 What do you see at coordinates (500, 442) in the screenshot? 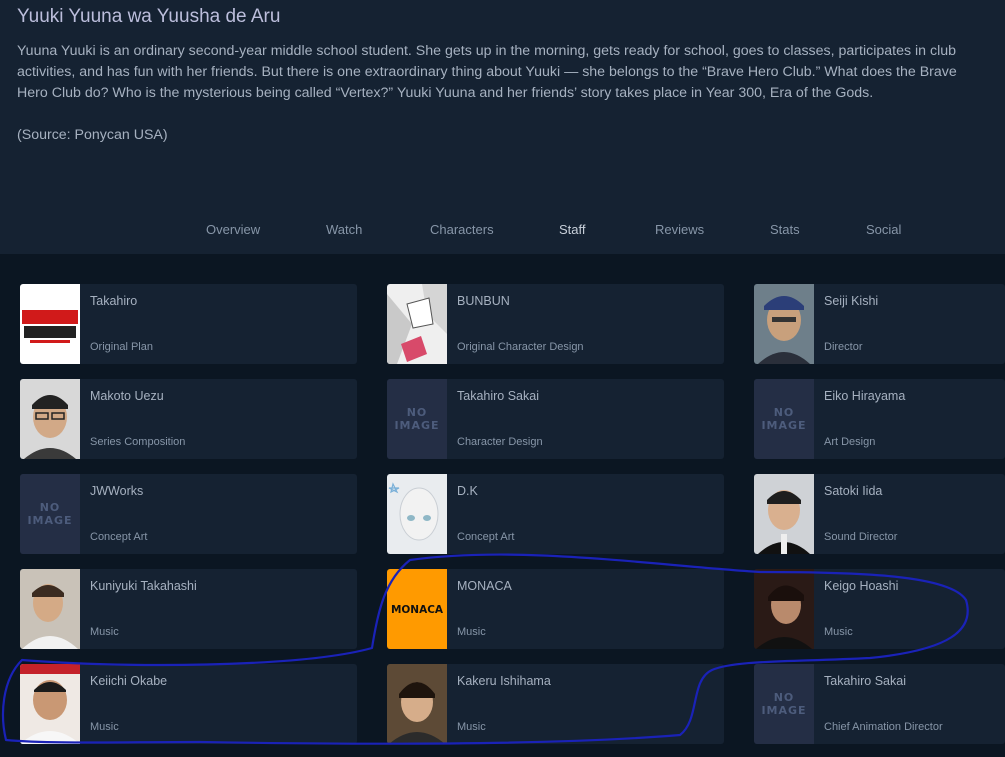
I see `staff-role: Character Design` at bounding box center [500, 442].